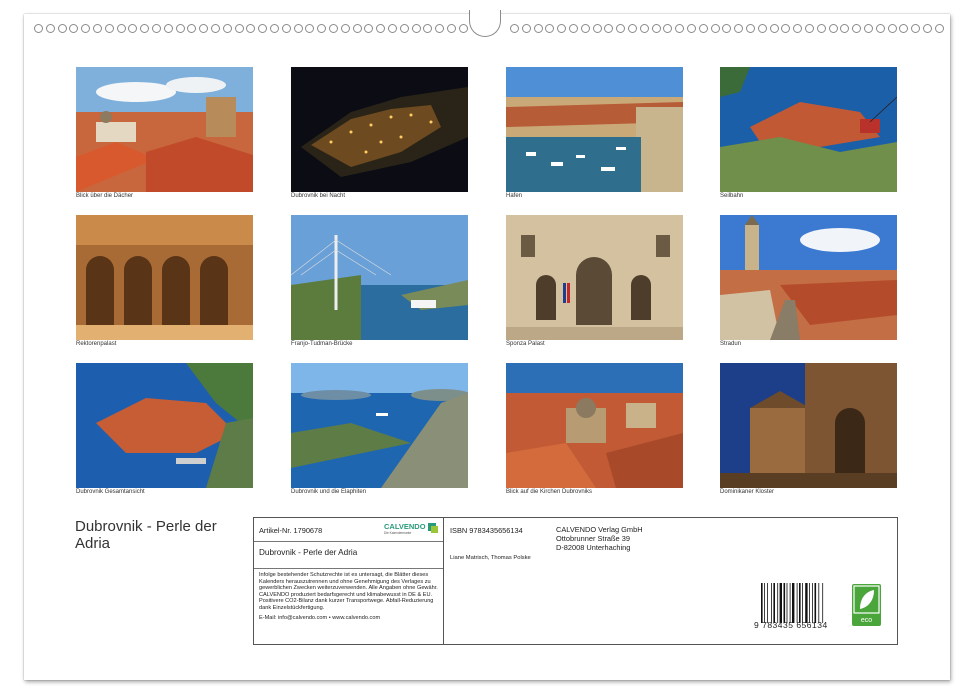 This screenshot has height=700, width=971. Describe the element at coordinates (594, 277) in the screenshot. I see `photo-sponza` at that location.